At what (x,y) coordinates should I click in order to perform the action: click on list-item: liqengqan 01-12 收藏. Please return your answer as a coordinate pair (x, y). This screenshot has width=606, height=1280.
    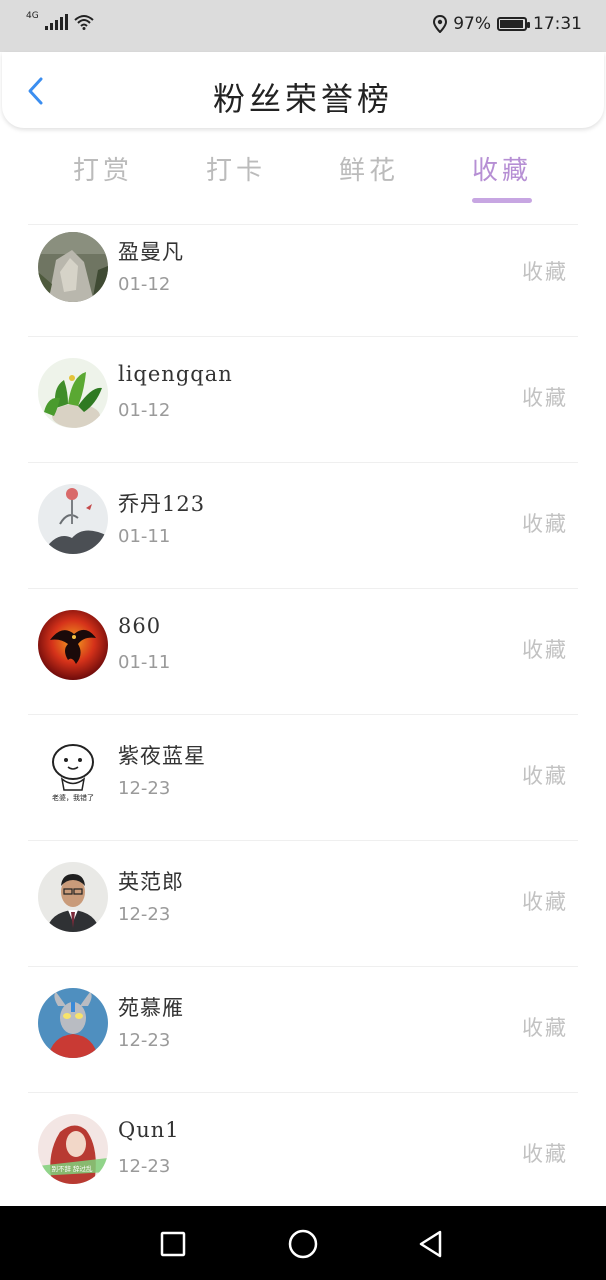
    Looking at the image, I should click on (303, 413).